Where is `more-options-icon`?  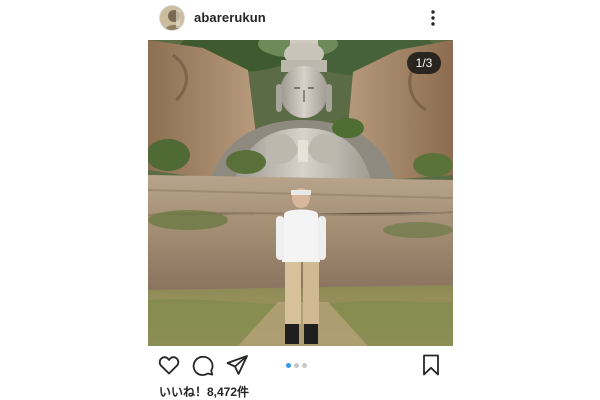
more-options-icon is located at coordinates (433, 18).